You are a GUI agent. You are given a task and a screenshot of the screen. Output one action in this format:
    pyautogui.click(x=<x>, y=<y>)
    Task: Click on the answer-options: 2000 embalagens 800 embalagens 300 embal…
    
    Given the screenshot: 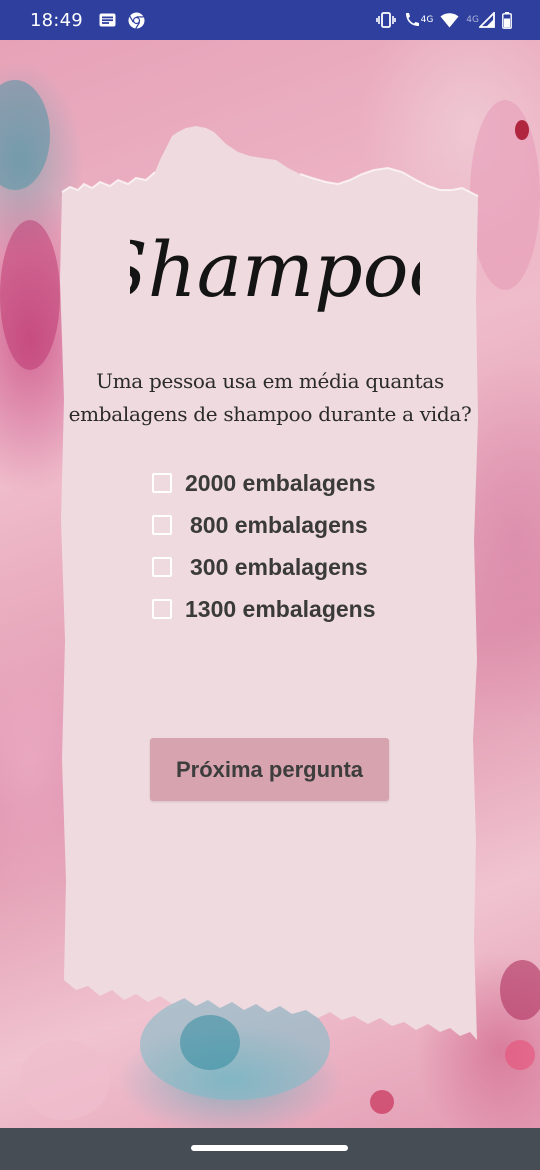 What is the action you would take?
    pyautogui.click(x=302, y=546)
    